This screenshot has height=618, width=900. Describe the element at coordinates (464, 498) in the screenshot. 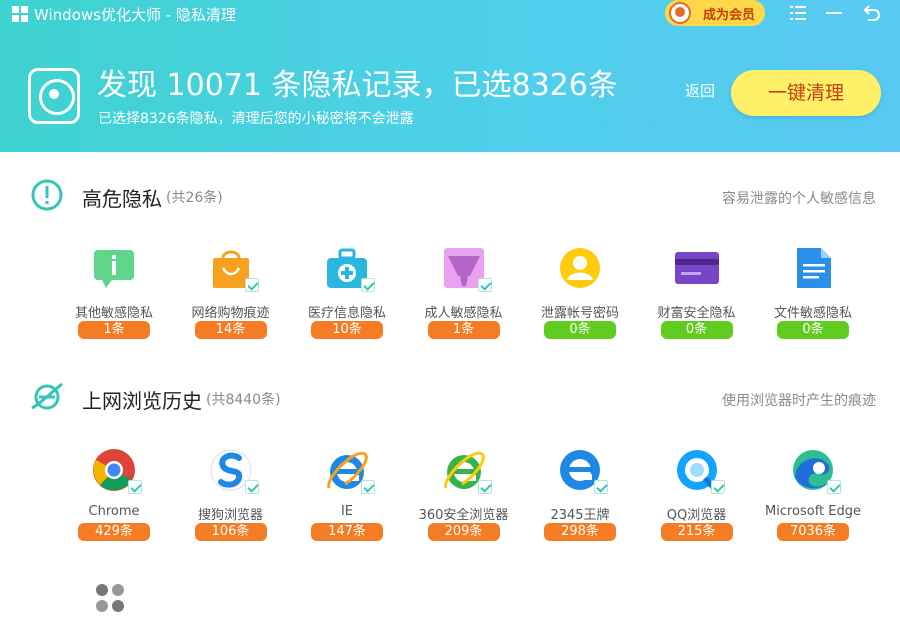

I see `privacy-item: 360安全浏览器 209条` at that location.